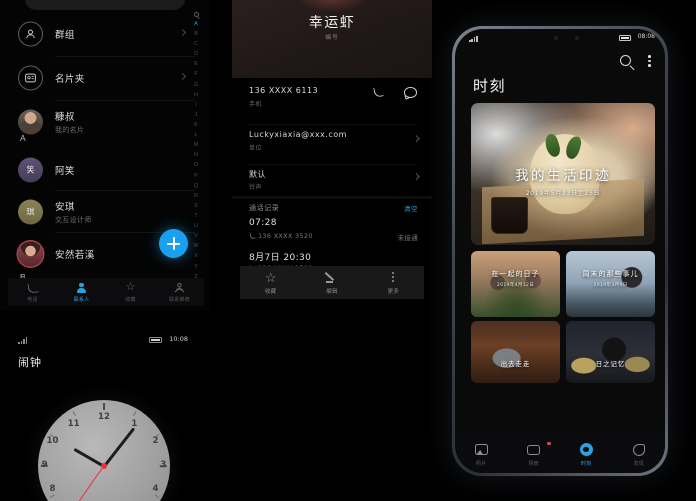 The image size is (696, 501). I want to click on nav-tab-label: 联系推荐, so click(179, 299).